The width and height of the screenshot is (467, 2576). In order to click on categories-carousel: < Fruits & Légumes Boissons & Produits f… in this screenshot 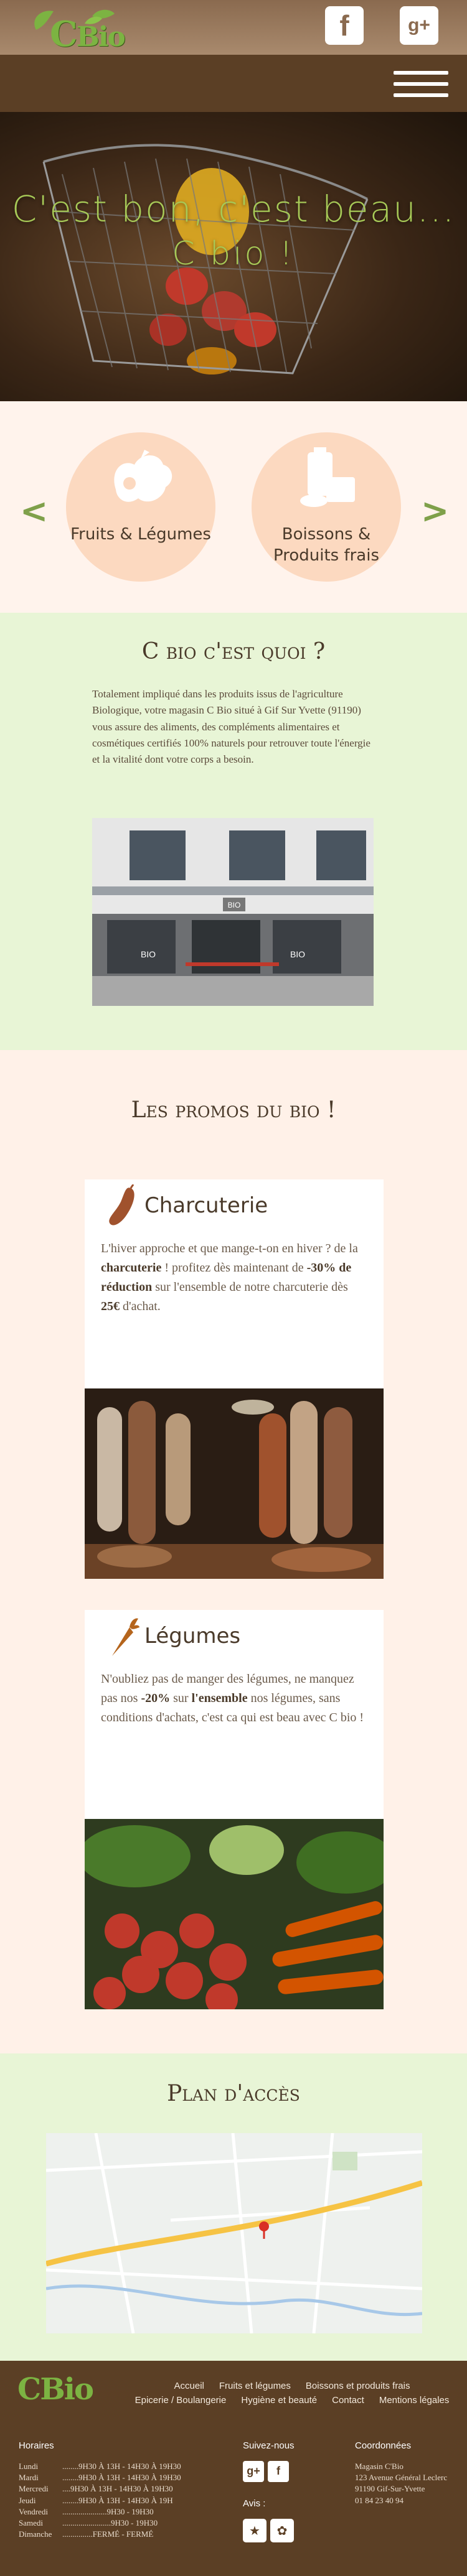, I will do `click(233, 507)`.